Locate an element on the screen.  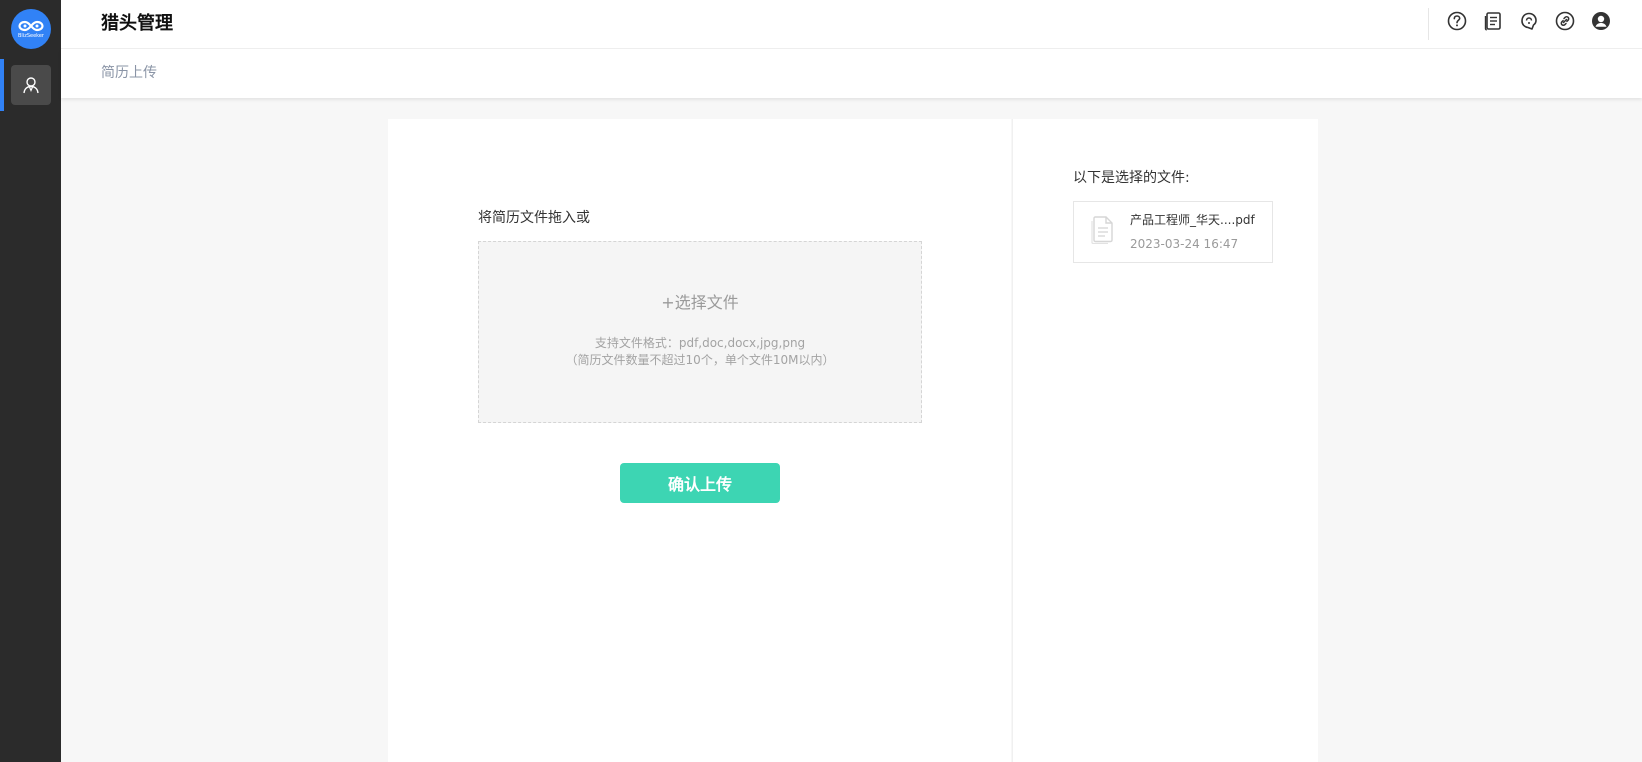
infinity-icon is located at coordinates (31, 25).